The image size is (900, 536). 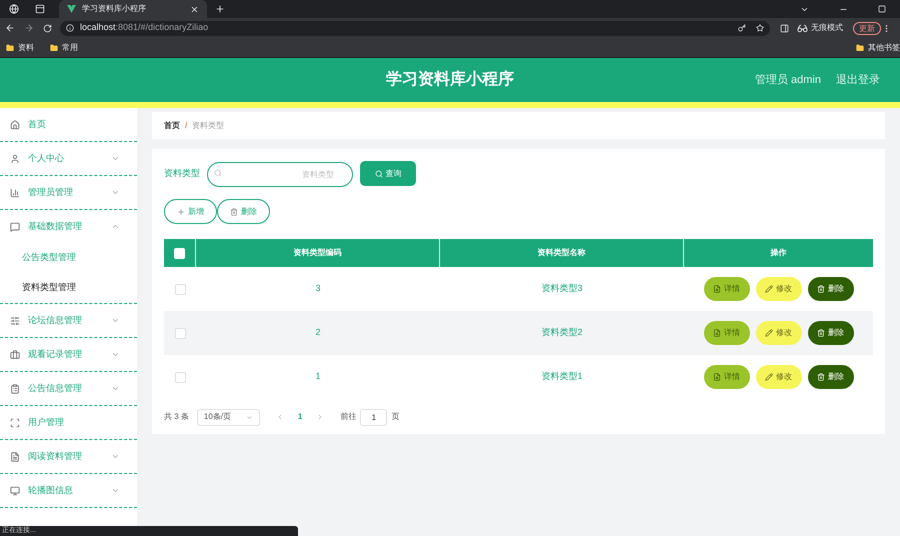 I want to click on new-tab-icon, so click(x=220, y=9).